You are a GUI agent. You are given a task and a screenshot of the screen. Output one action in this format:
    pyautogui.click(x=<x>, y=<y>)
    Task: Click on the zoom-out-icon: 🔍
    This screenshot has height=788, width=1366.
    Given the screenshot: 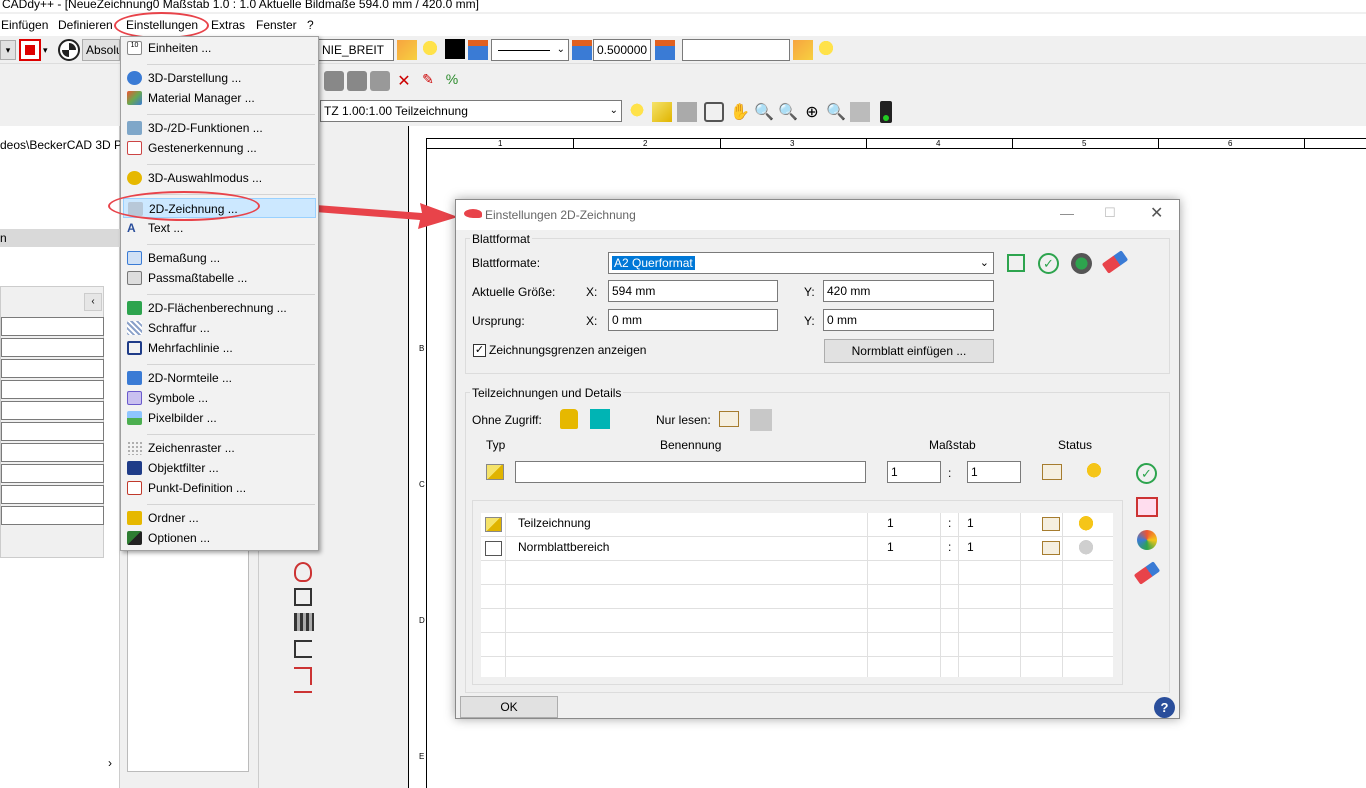 What is the action you would take?
    pyautogui.click(x=788, y=112)
    